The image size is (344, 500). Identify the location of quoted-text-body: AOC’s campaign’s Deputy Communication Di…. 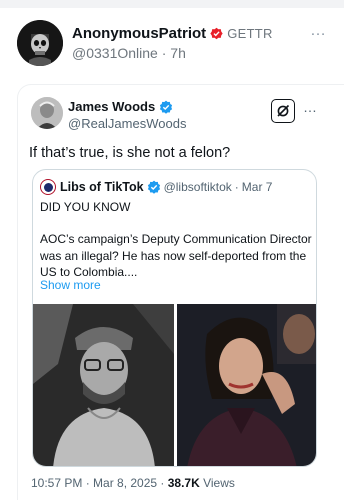
(176, 255).